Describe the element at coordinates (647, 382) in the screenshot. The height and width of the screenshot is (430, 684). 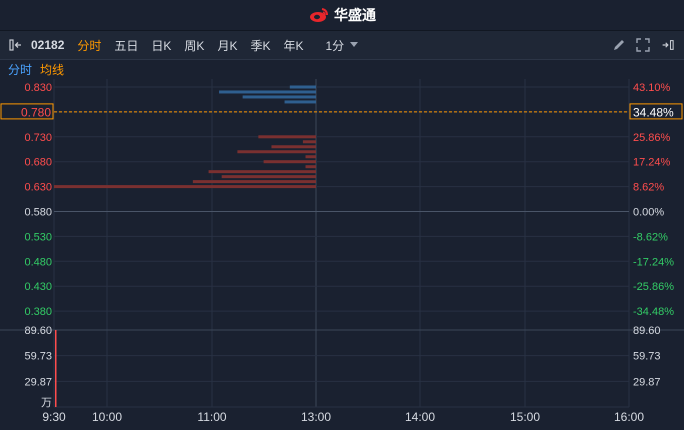
I see `volume-tick-label-right: 29.87` at that location.